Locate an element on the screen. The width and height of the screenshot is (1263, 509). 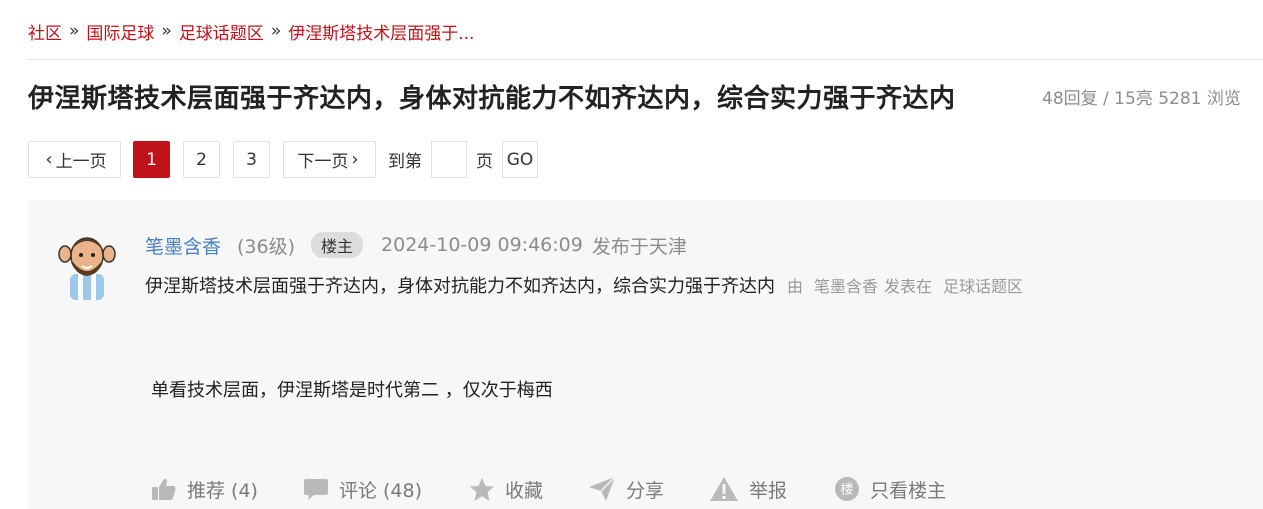
post-time: 2024-10-09 09:46:09 is located at coordinates (482, 245).